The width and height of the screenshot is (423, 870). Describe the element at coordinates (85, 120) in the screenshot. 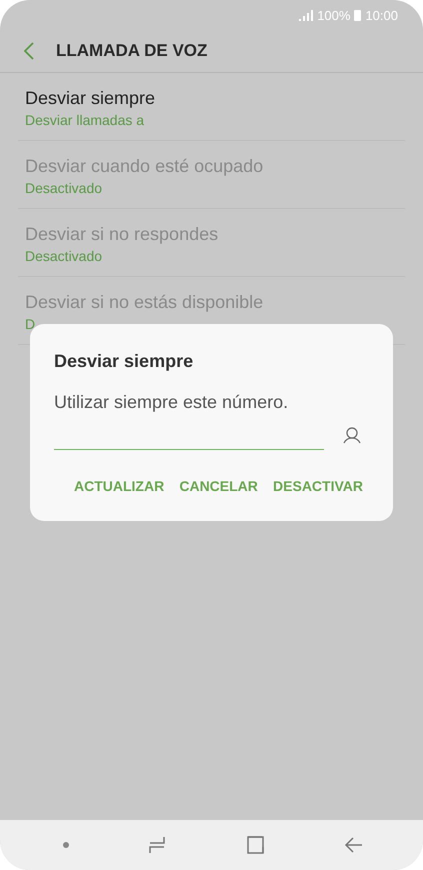

I see `setting-value: Desviar llamadas a` at that location.